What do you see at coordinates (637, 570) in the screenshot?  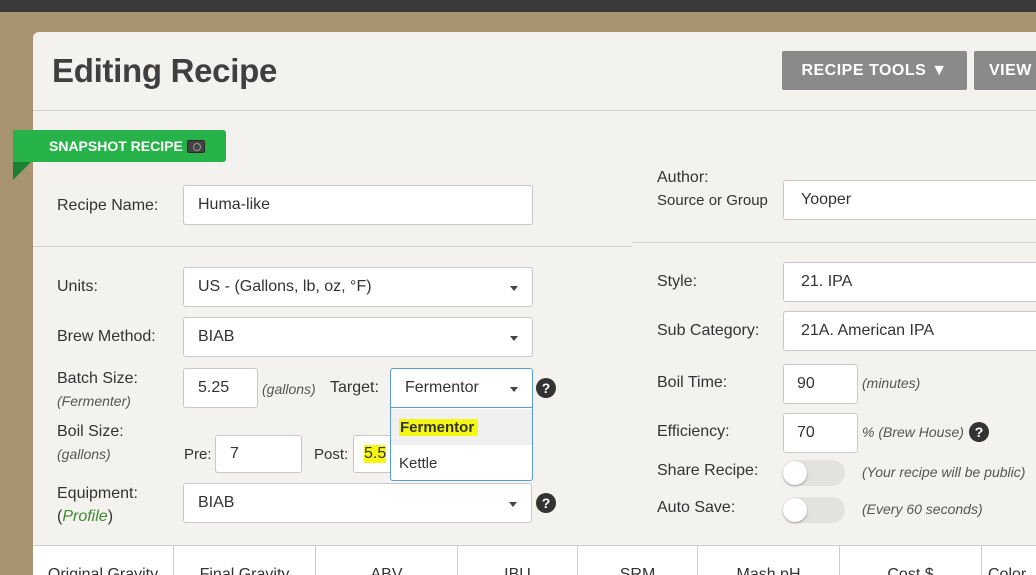 I see `stat-label: SRM` at bounding box center [637, 570].